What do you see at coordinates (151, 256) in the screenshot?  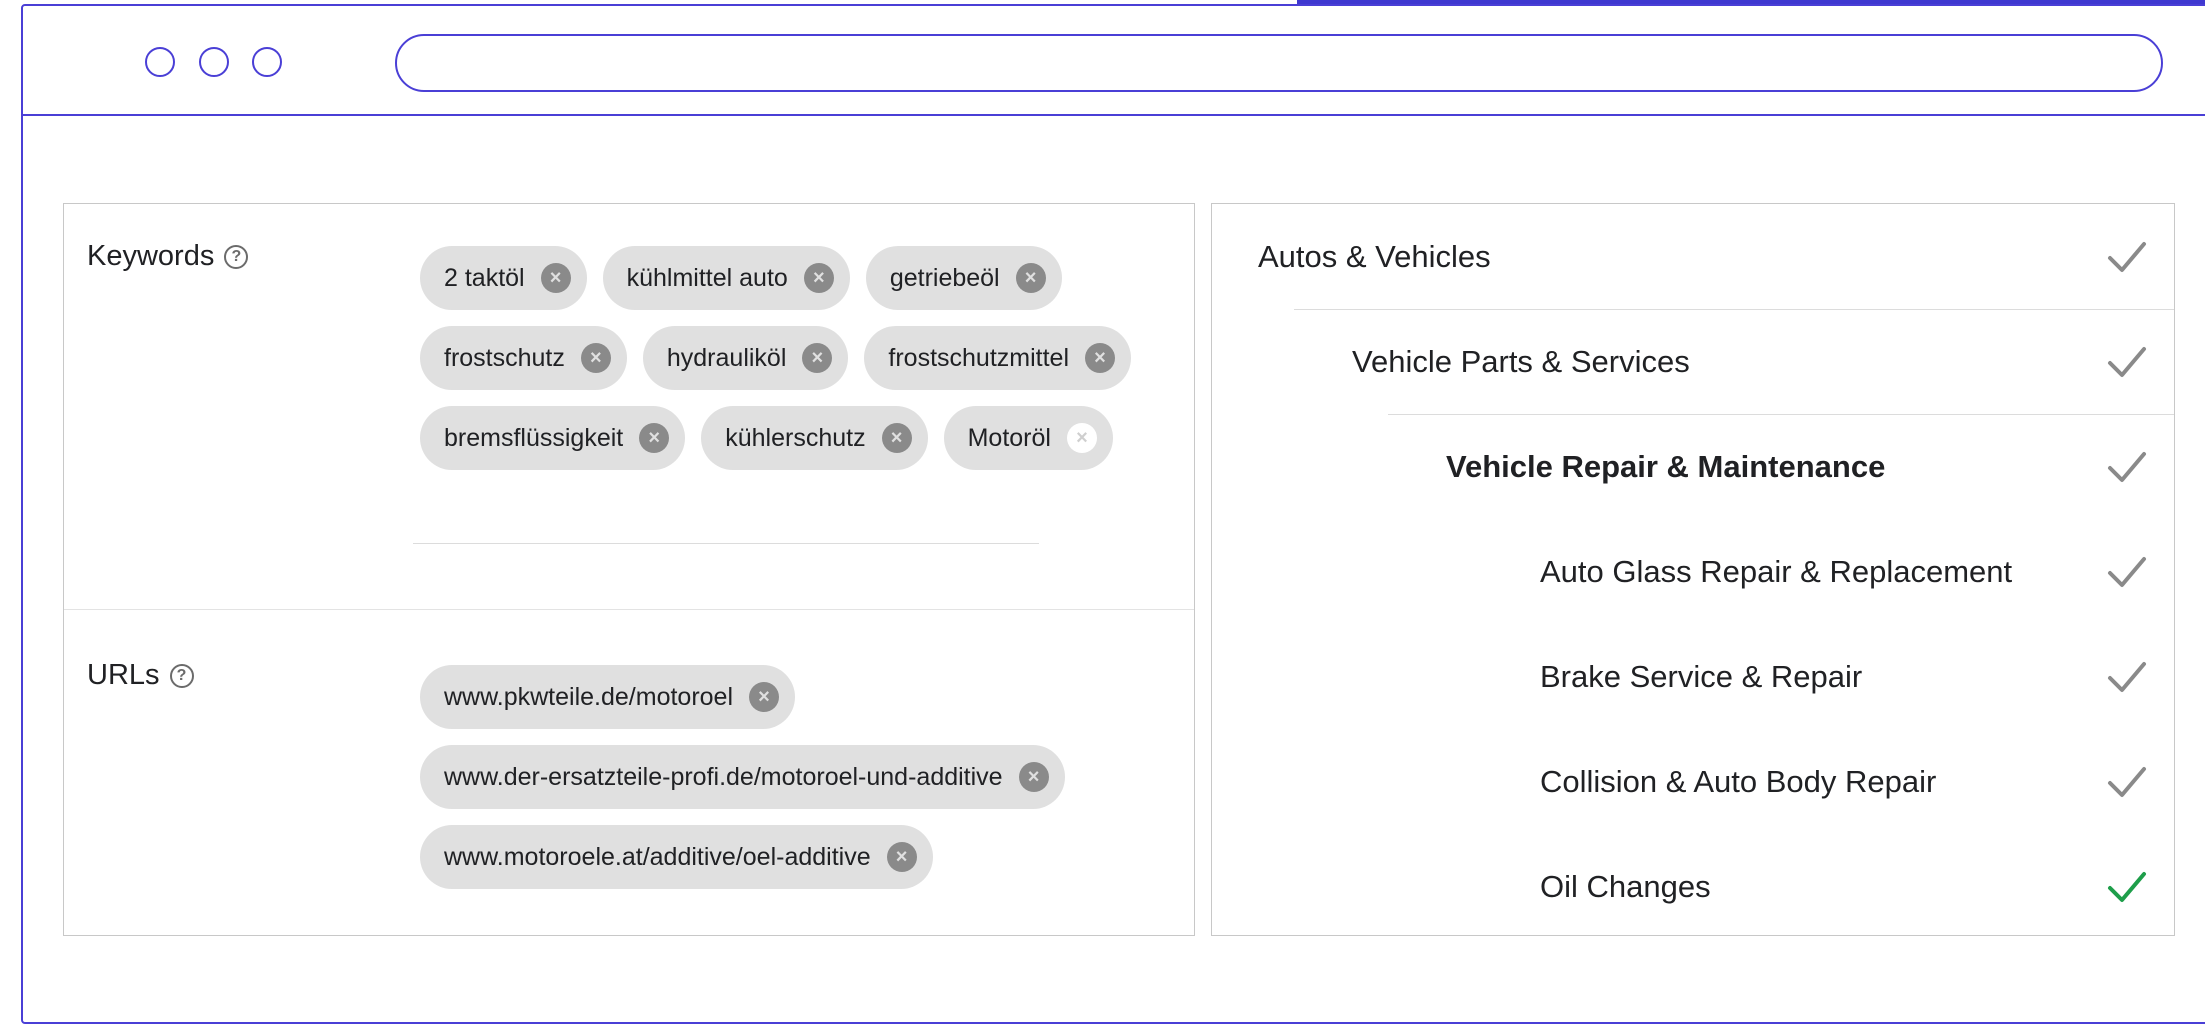 I see `keywords-label-text: Keywords` at bounding box center [151, 256].